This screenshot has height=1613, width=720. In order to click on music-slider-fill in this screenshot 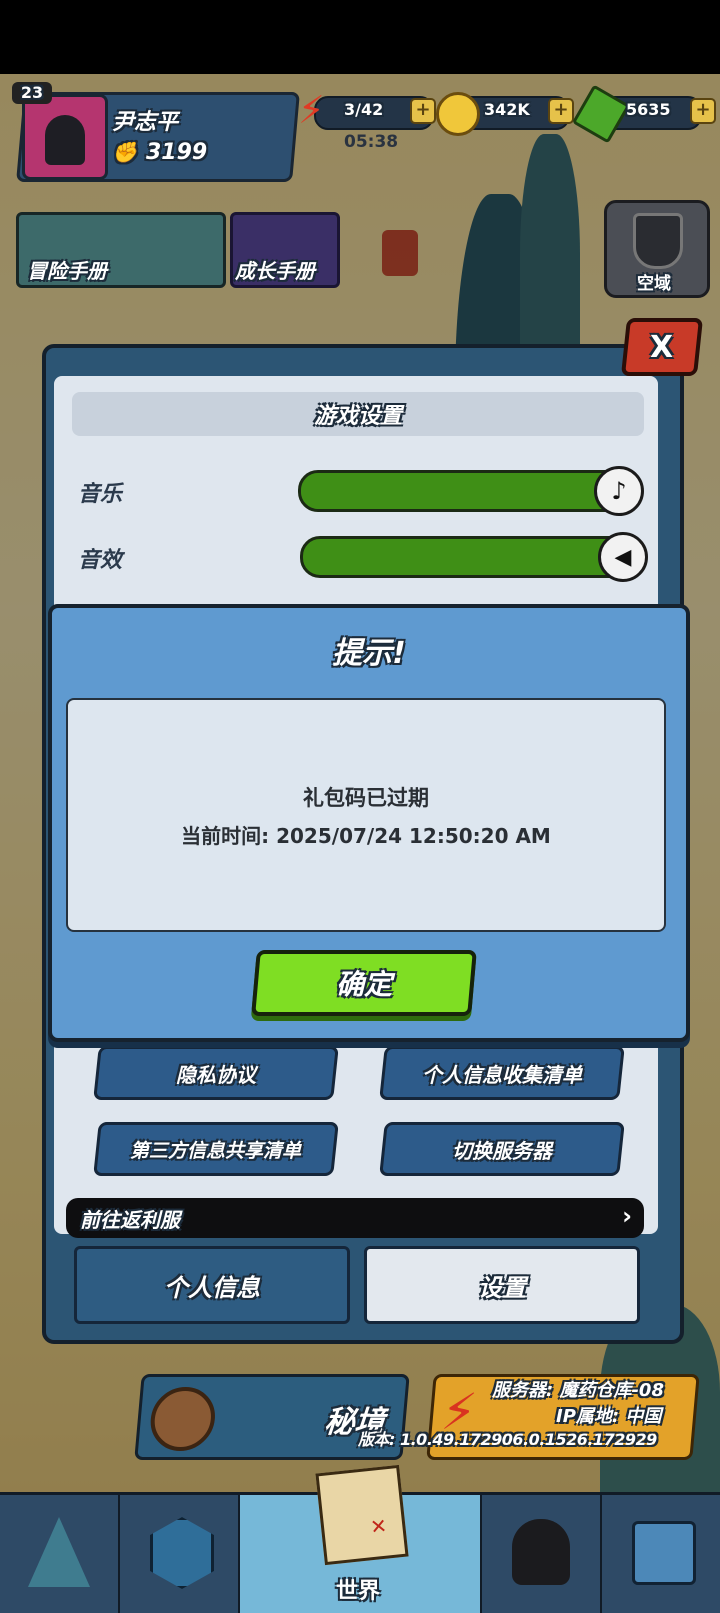, I will do `click(469, 491)`.